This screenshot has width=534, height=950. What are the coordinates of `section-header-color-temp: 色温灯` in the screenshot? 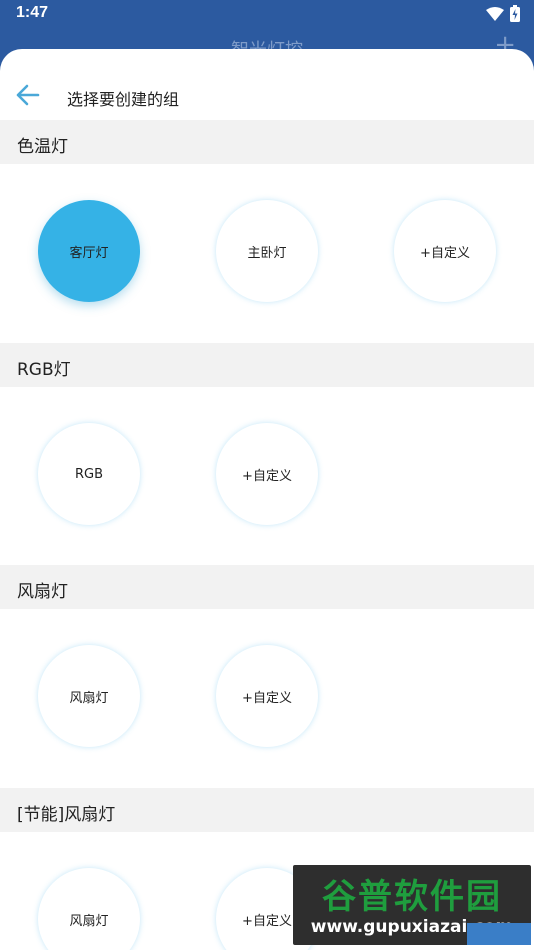 It's located at (267, 142).